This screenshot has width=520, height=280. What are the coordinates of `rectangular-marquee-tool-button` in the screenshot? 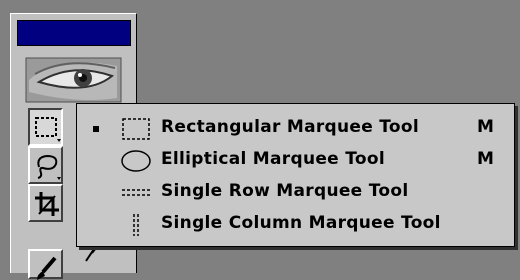 It's located at (45, 127).